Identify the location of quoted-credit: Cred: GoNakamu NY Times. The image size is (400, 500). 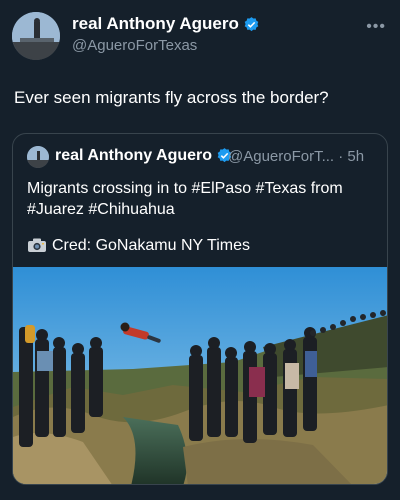
(138, 246).